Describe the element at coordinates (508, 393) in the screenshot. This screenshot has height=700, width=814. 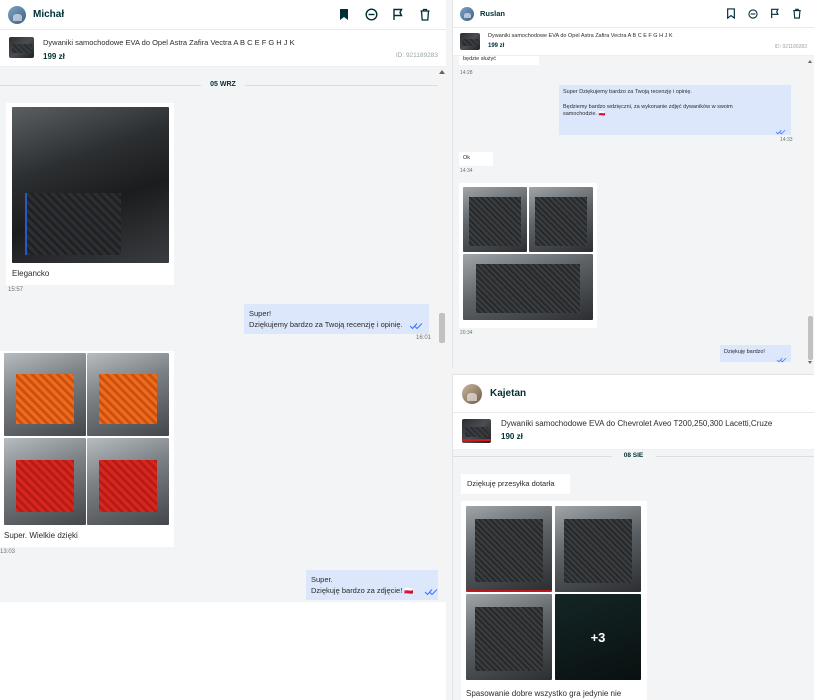
I see `user-name: Kajetan` at that location.